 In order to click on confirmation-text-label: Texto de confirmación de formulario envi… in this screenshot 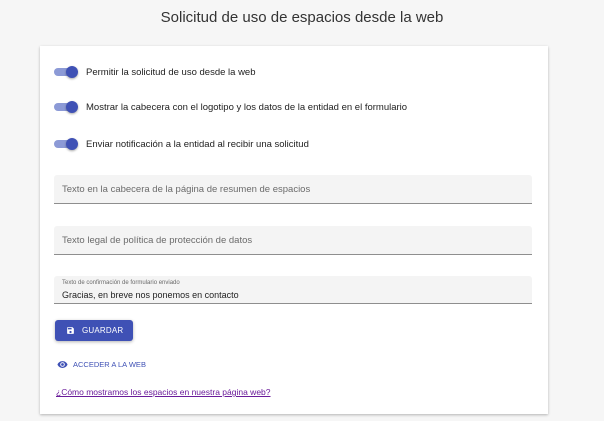, I will do `click(121, 283)`.